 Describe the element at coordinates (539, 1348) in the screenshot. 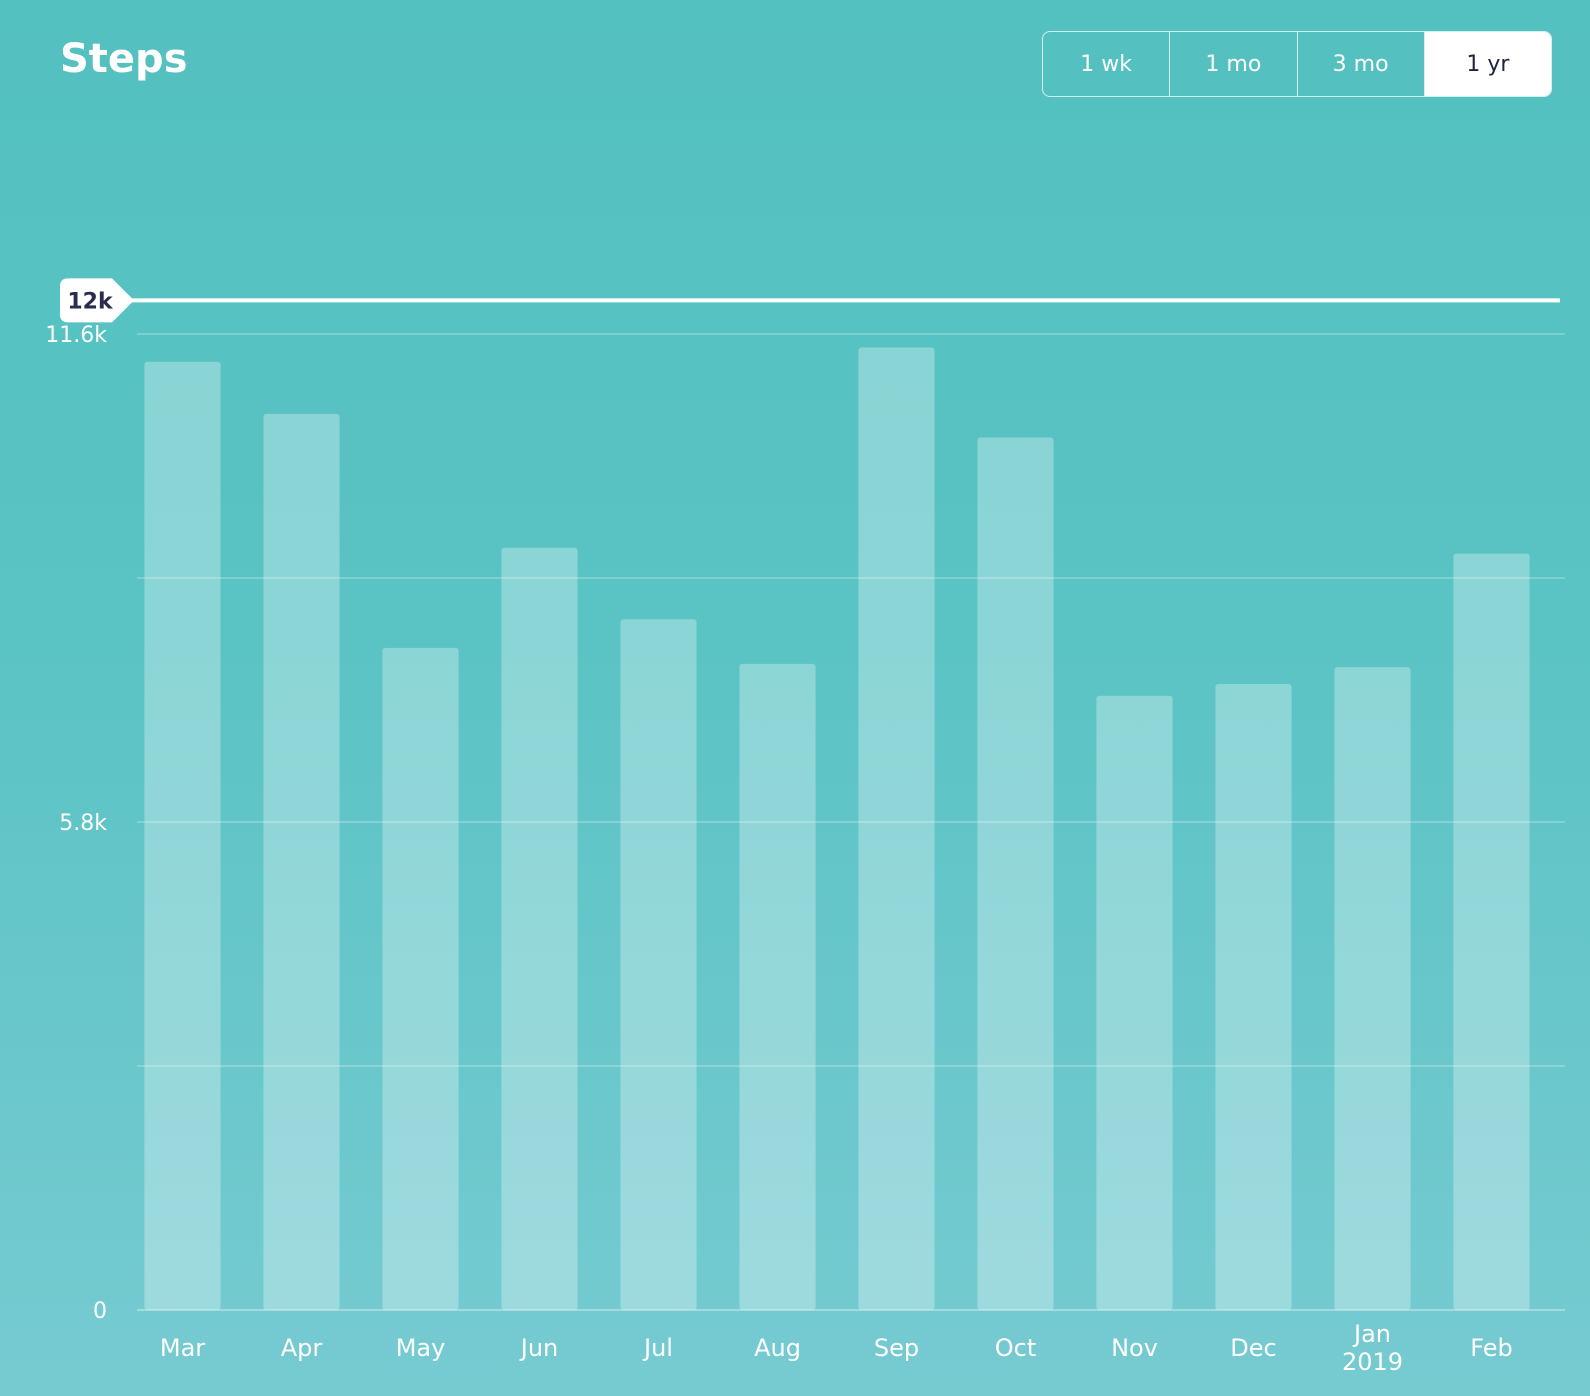

I see `x-tick-label: Jun` at that location.